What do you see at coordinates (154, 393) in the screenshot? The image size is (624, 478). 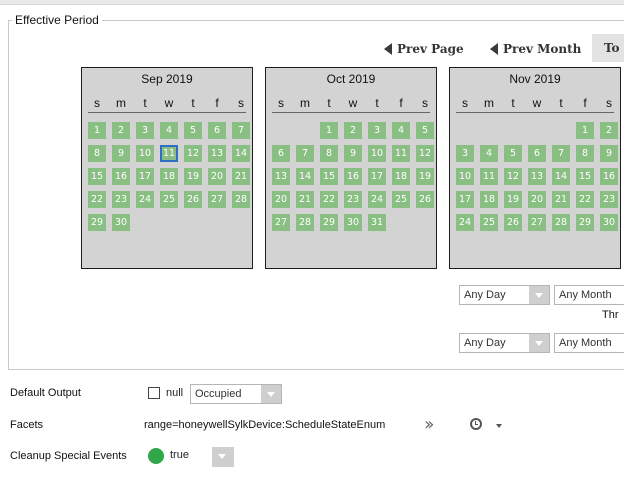 I see `null-checkbox` at bounding box center [154, 393].